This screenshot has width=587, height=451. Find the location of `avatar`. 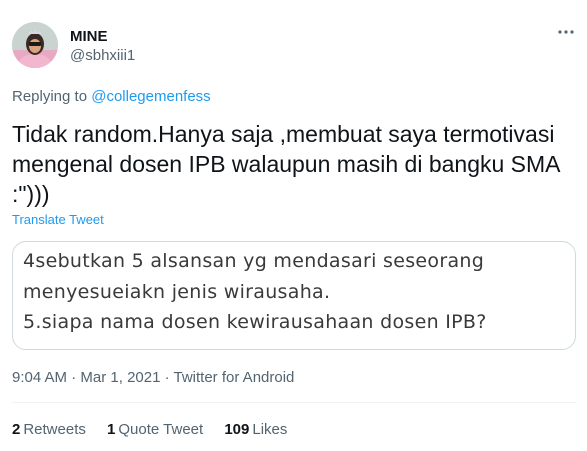

avatar is located at coordinates (35, 45).